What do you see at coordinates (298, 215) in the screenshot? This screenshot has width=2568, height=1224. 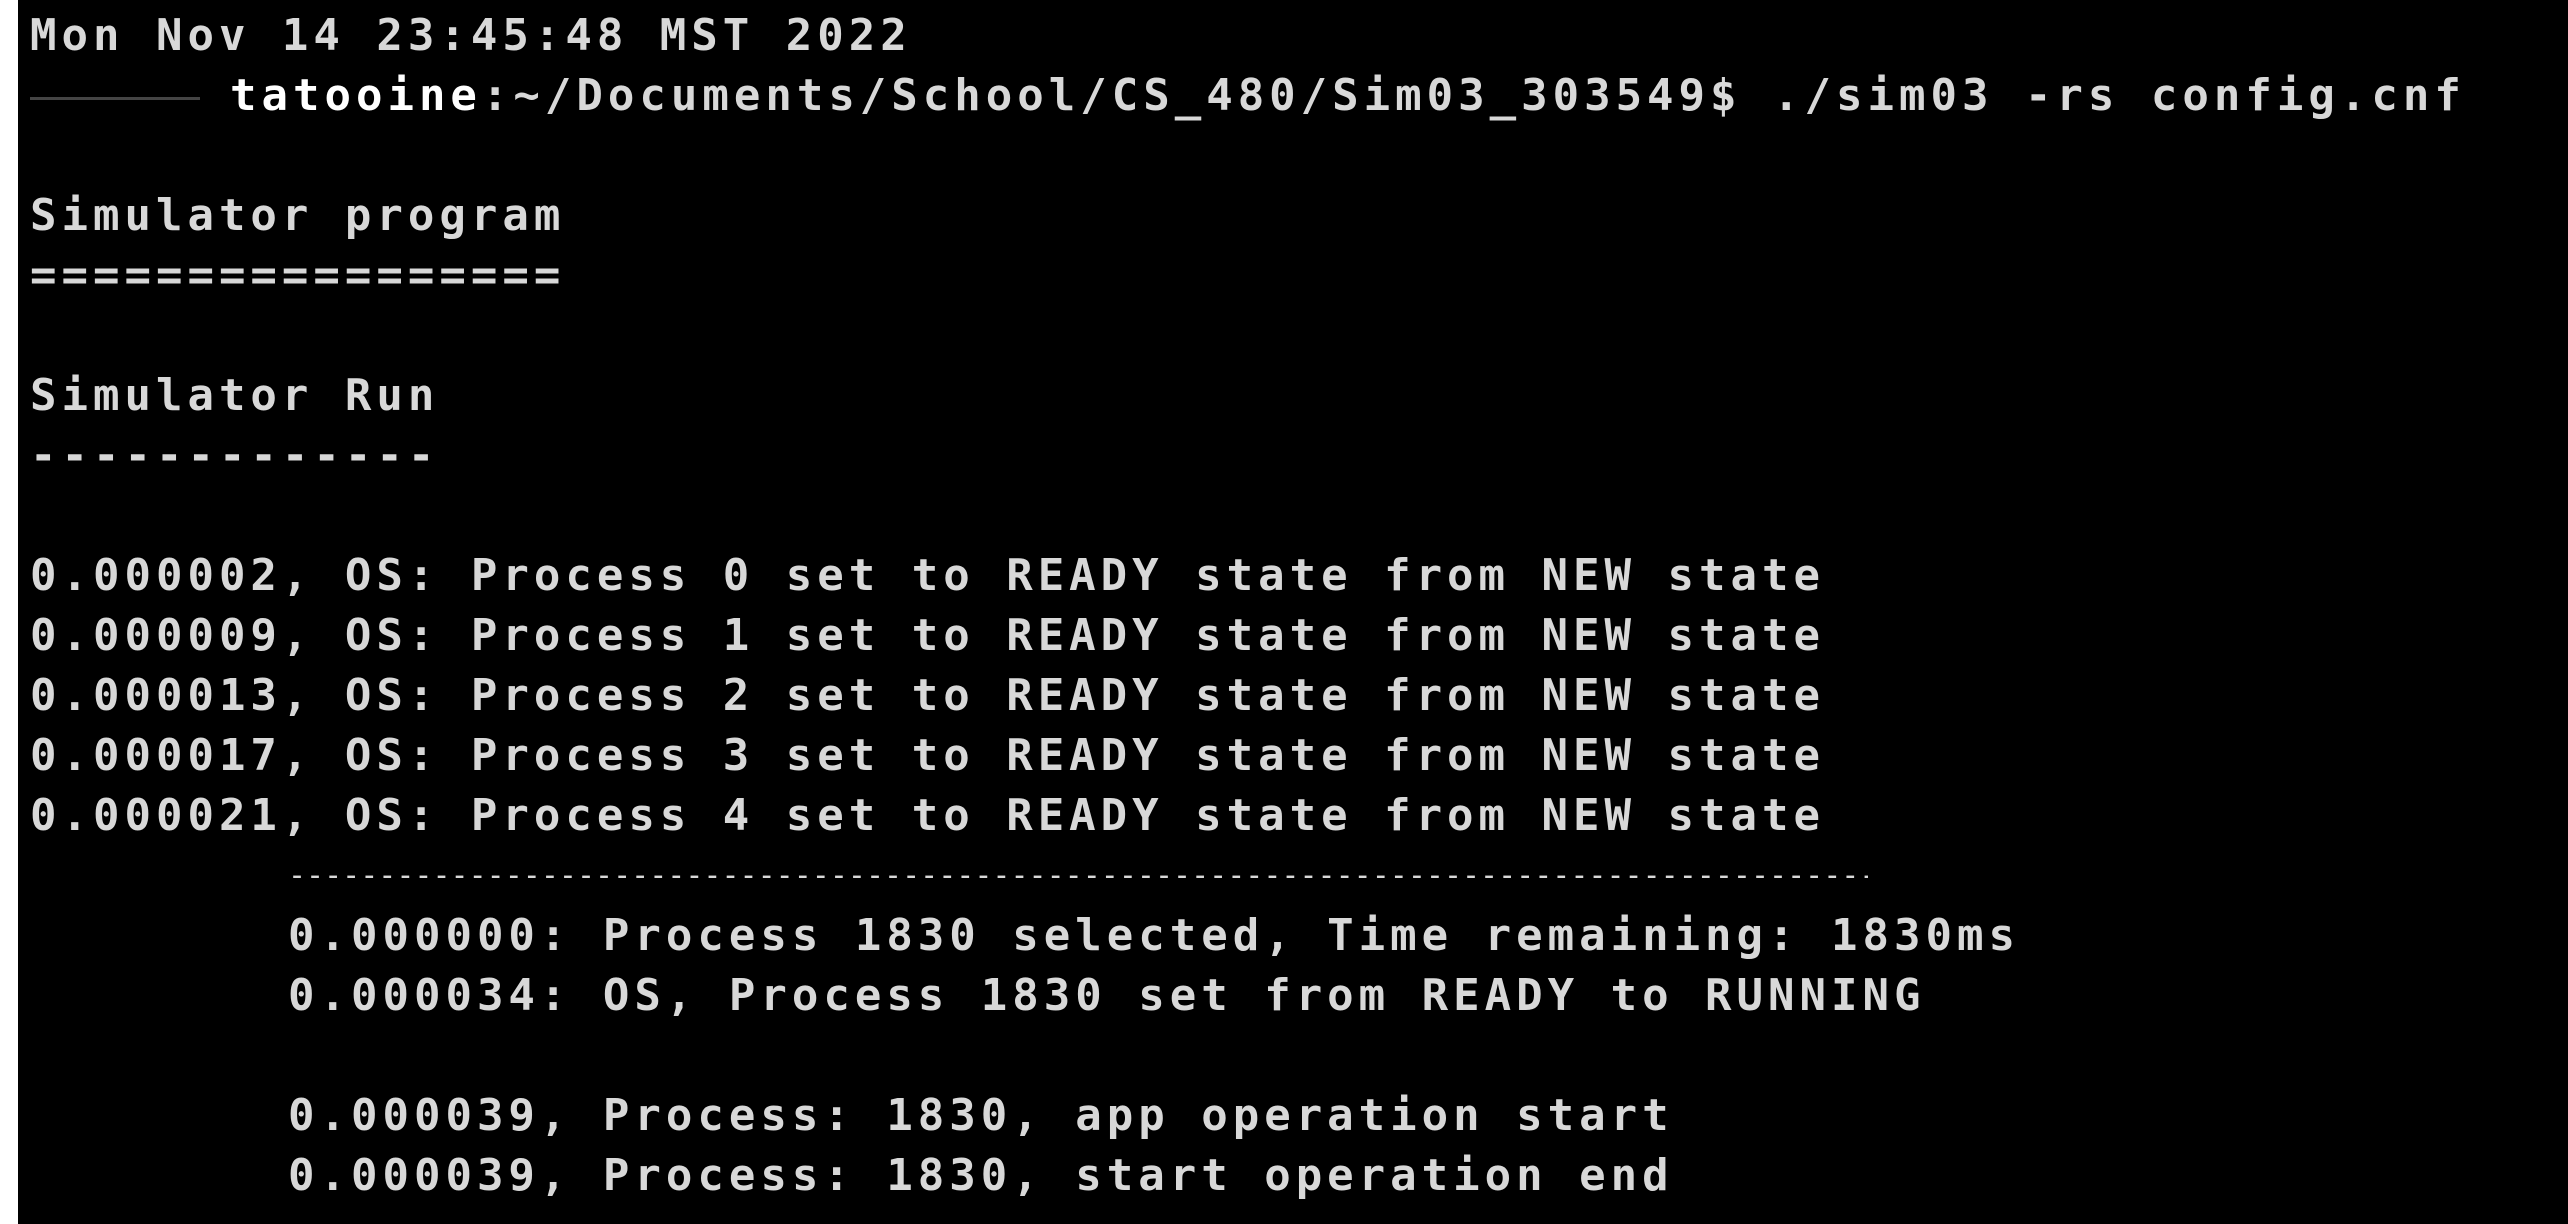 I see `program-title: Simulator program` at bounding box center [298, 215].